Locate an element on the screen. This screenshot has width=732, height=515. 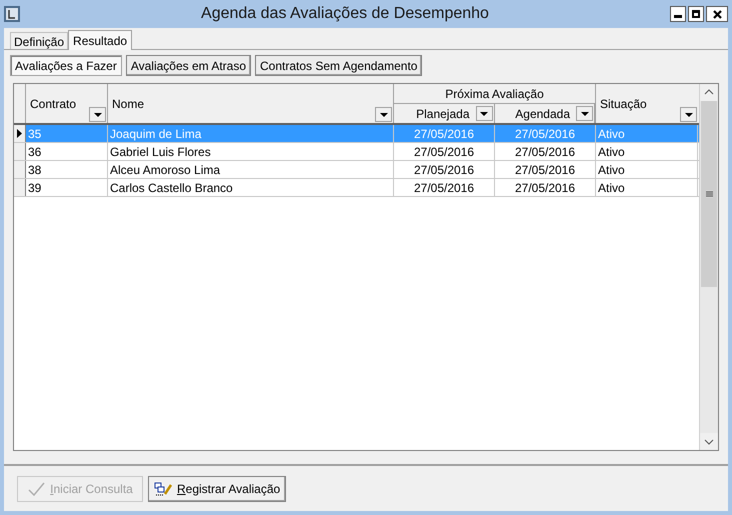
table-cell: 38 is located at coordinates (67, 169).